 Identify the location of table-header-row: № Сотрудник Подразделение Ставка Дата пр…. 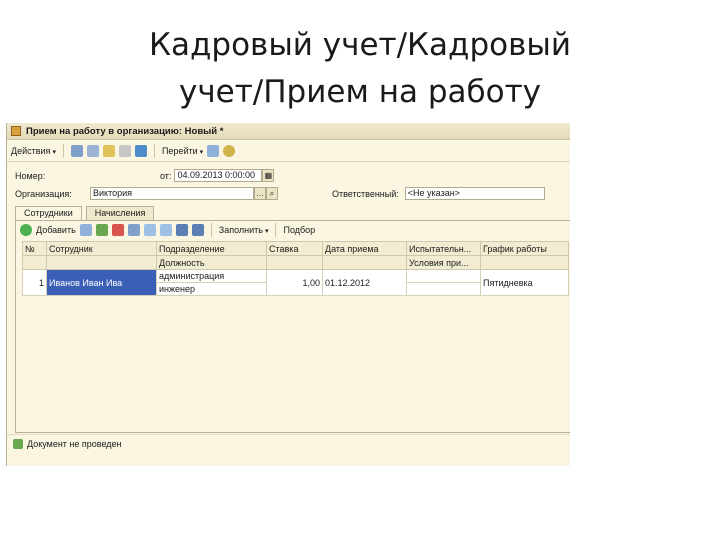
(295, 248).